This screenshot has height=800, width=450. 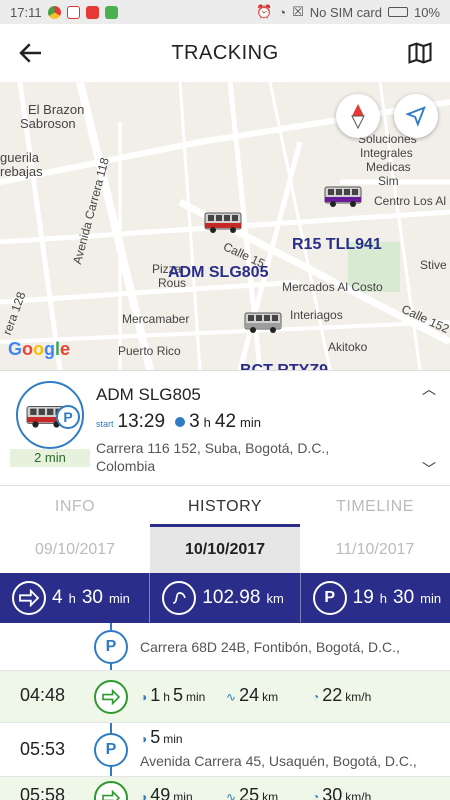 I want to click on tab-info: INFO, so click(x=75, y=507).